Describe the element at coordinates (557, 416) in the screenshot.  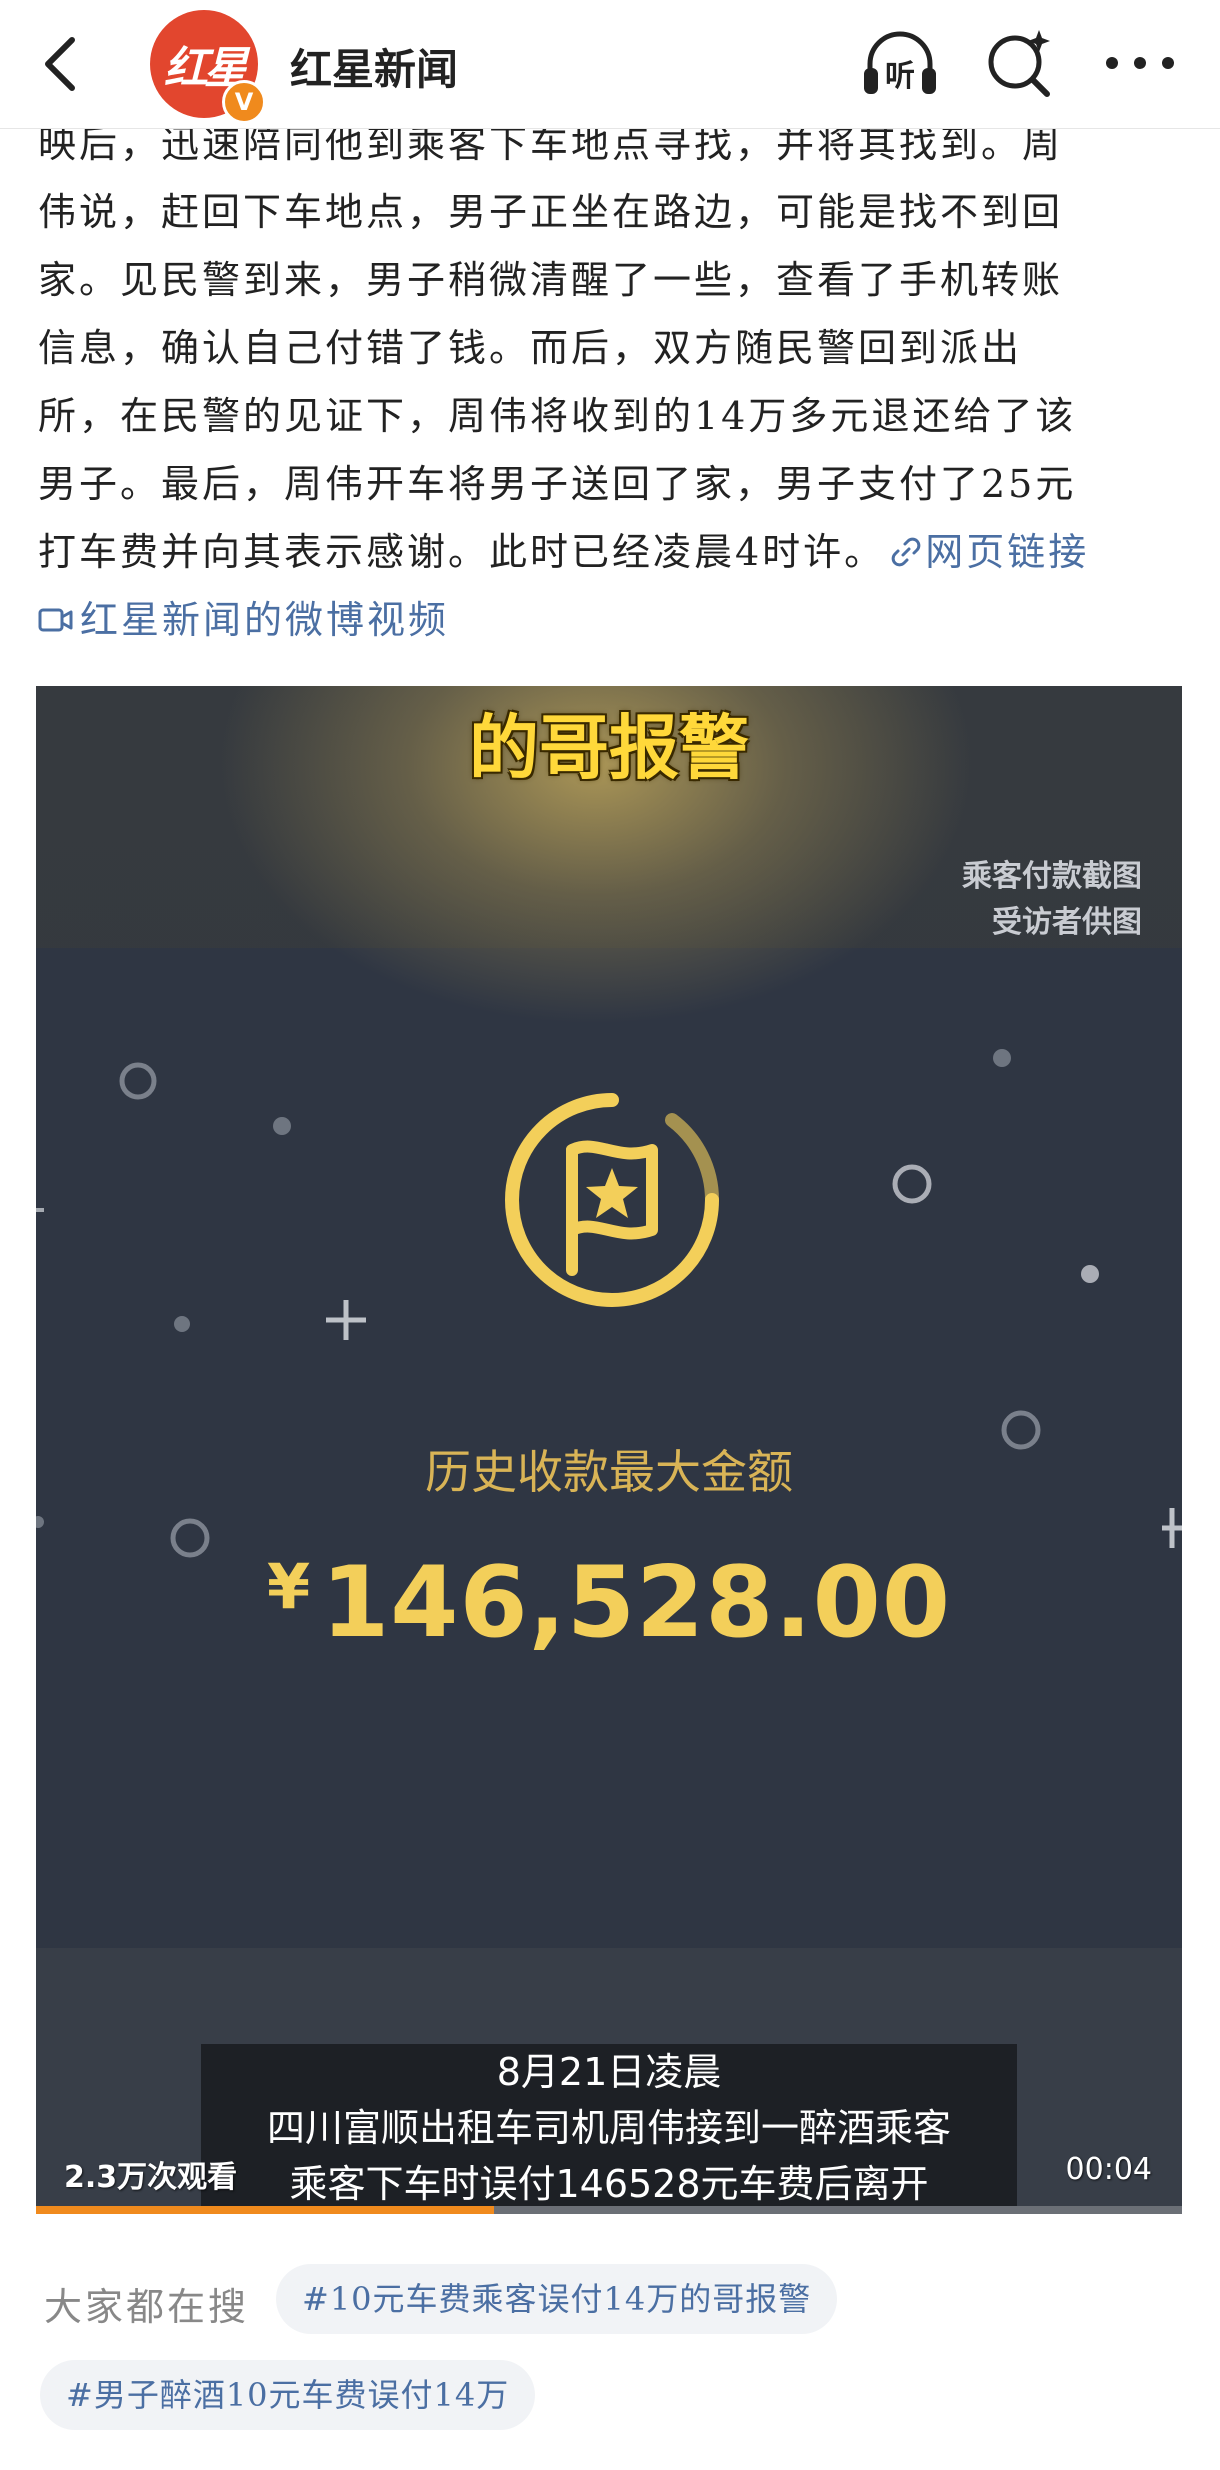
I see `article-line: 所，在民警的见证下，周伟将收到的14万多元退还给了该` at that location.